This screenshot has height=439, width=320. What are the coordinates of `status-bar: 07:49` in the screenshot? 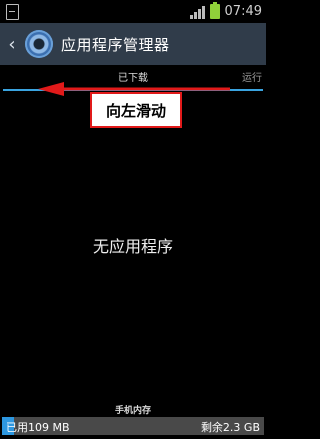 It's located at (133, 11).